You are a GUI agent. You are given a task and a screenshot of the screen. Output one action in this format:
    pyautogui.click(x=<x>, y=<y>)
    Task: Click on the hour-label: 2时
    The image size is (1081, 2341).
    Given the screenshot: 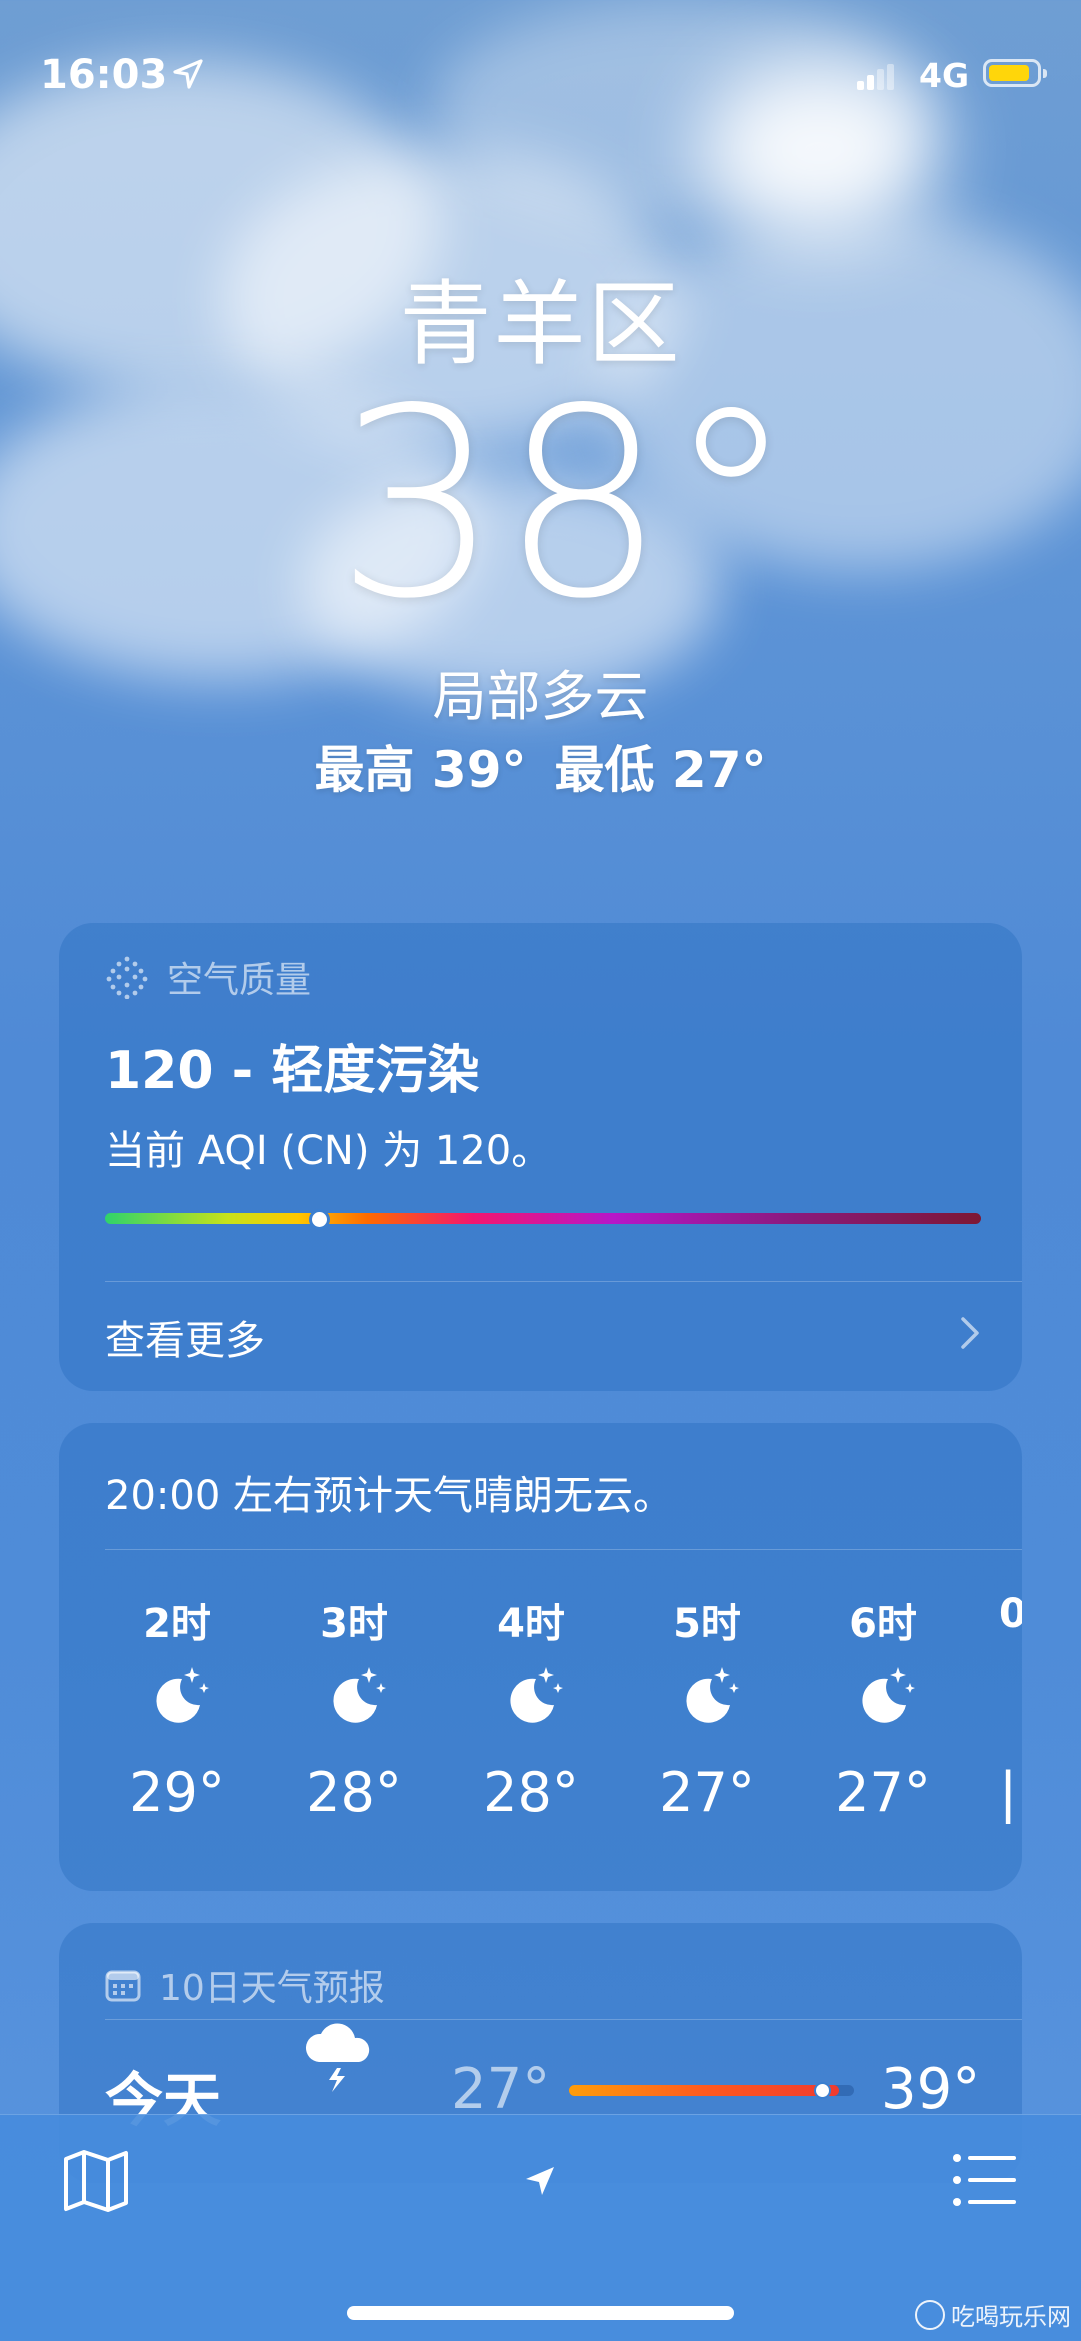 What is the action you would take?
    pyautogui.click(x=177, y=1624)
    